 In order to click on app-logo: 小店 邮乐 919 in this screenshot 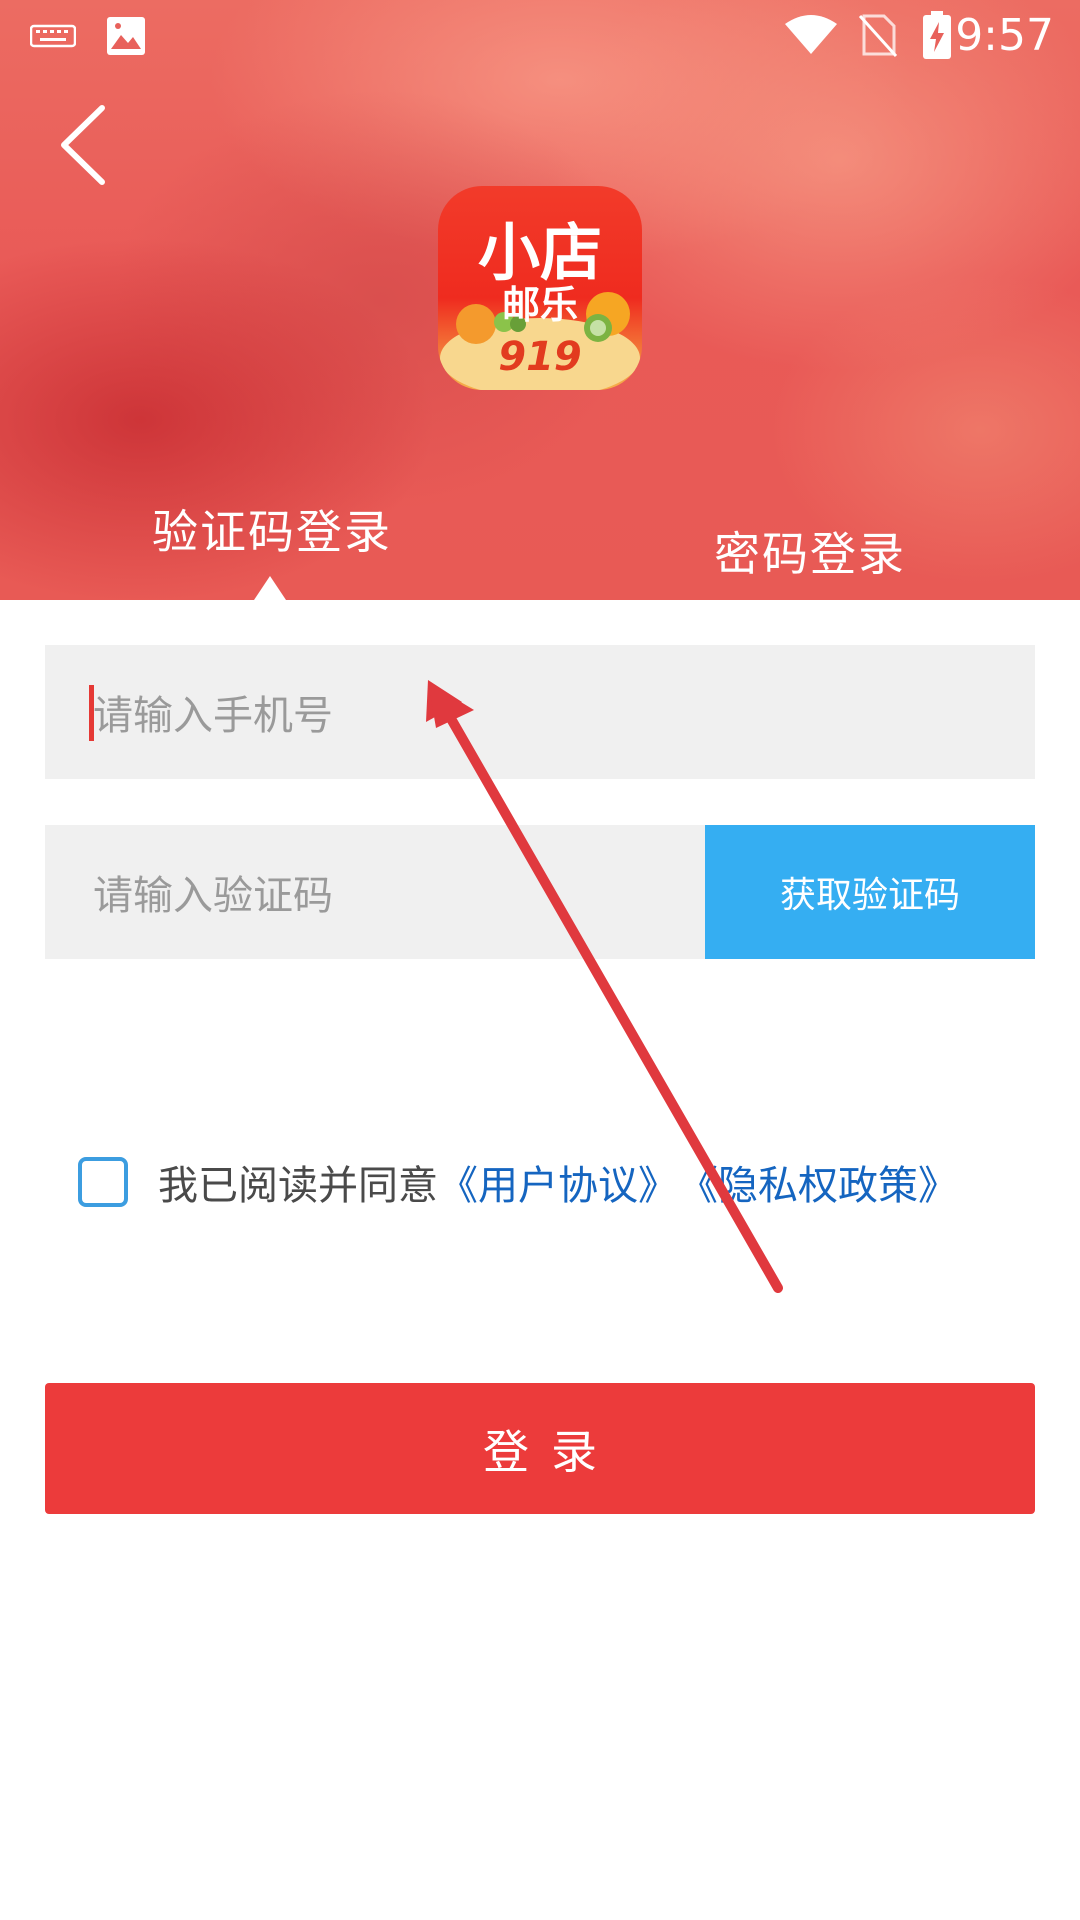, I will do `click(540, 288)`.